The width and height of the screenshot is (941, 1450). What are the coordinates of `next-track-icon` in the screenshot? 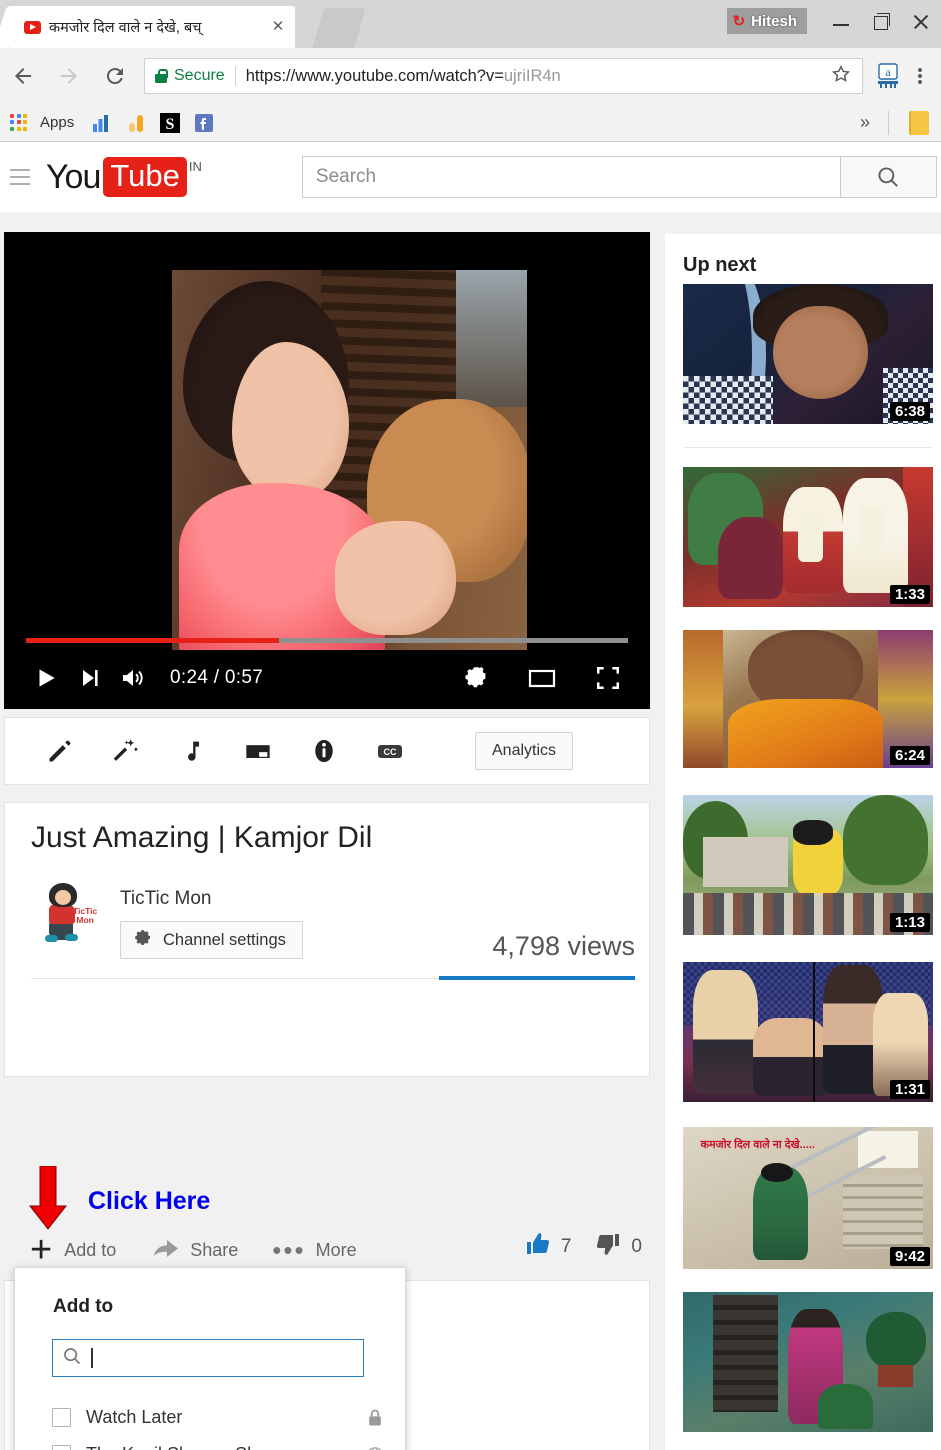 It's located at (90, 678).